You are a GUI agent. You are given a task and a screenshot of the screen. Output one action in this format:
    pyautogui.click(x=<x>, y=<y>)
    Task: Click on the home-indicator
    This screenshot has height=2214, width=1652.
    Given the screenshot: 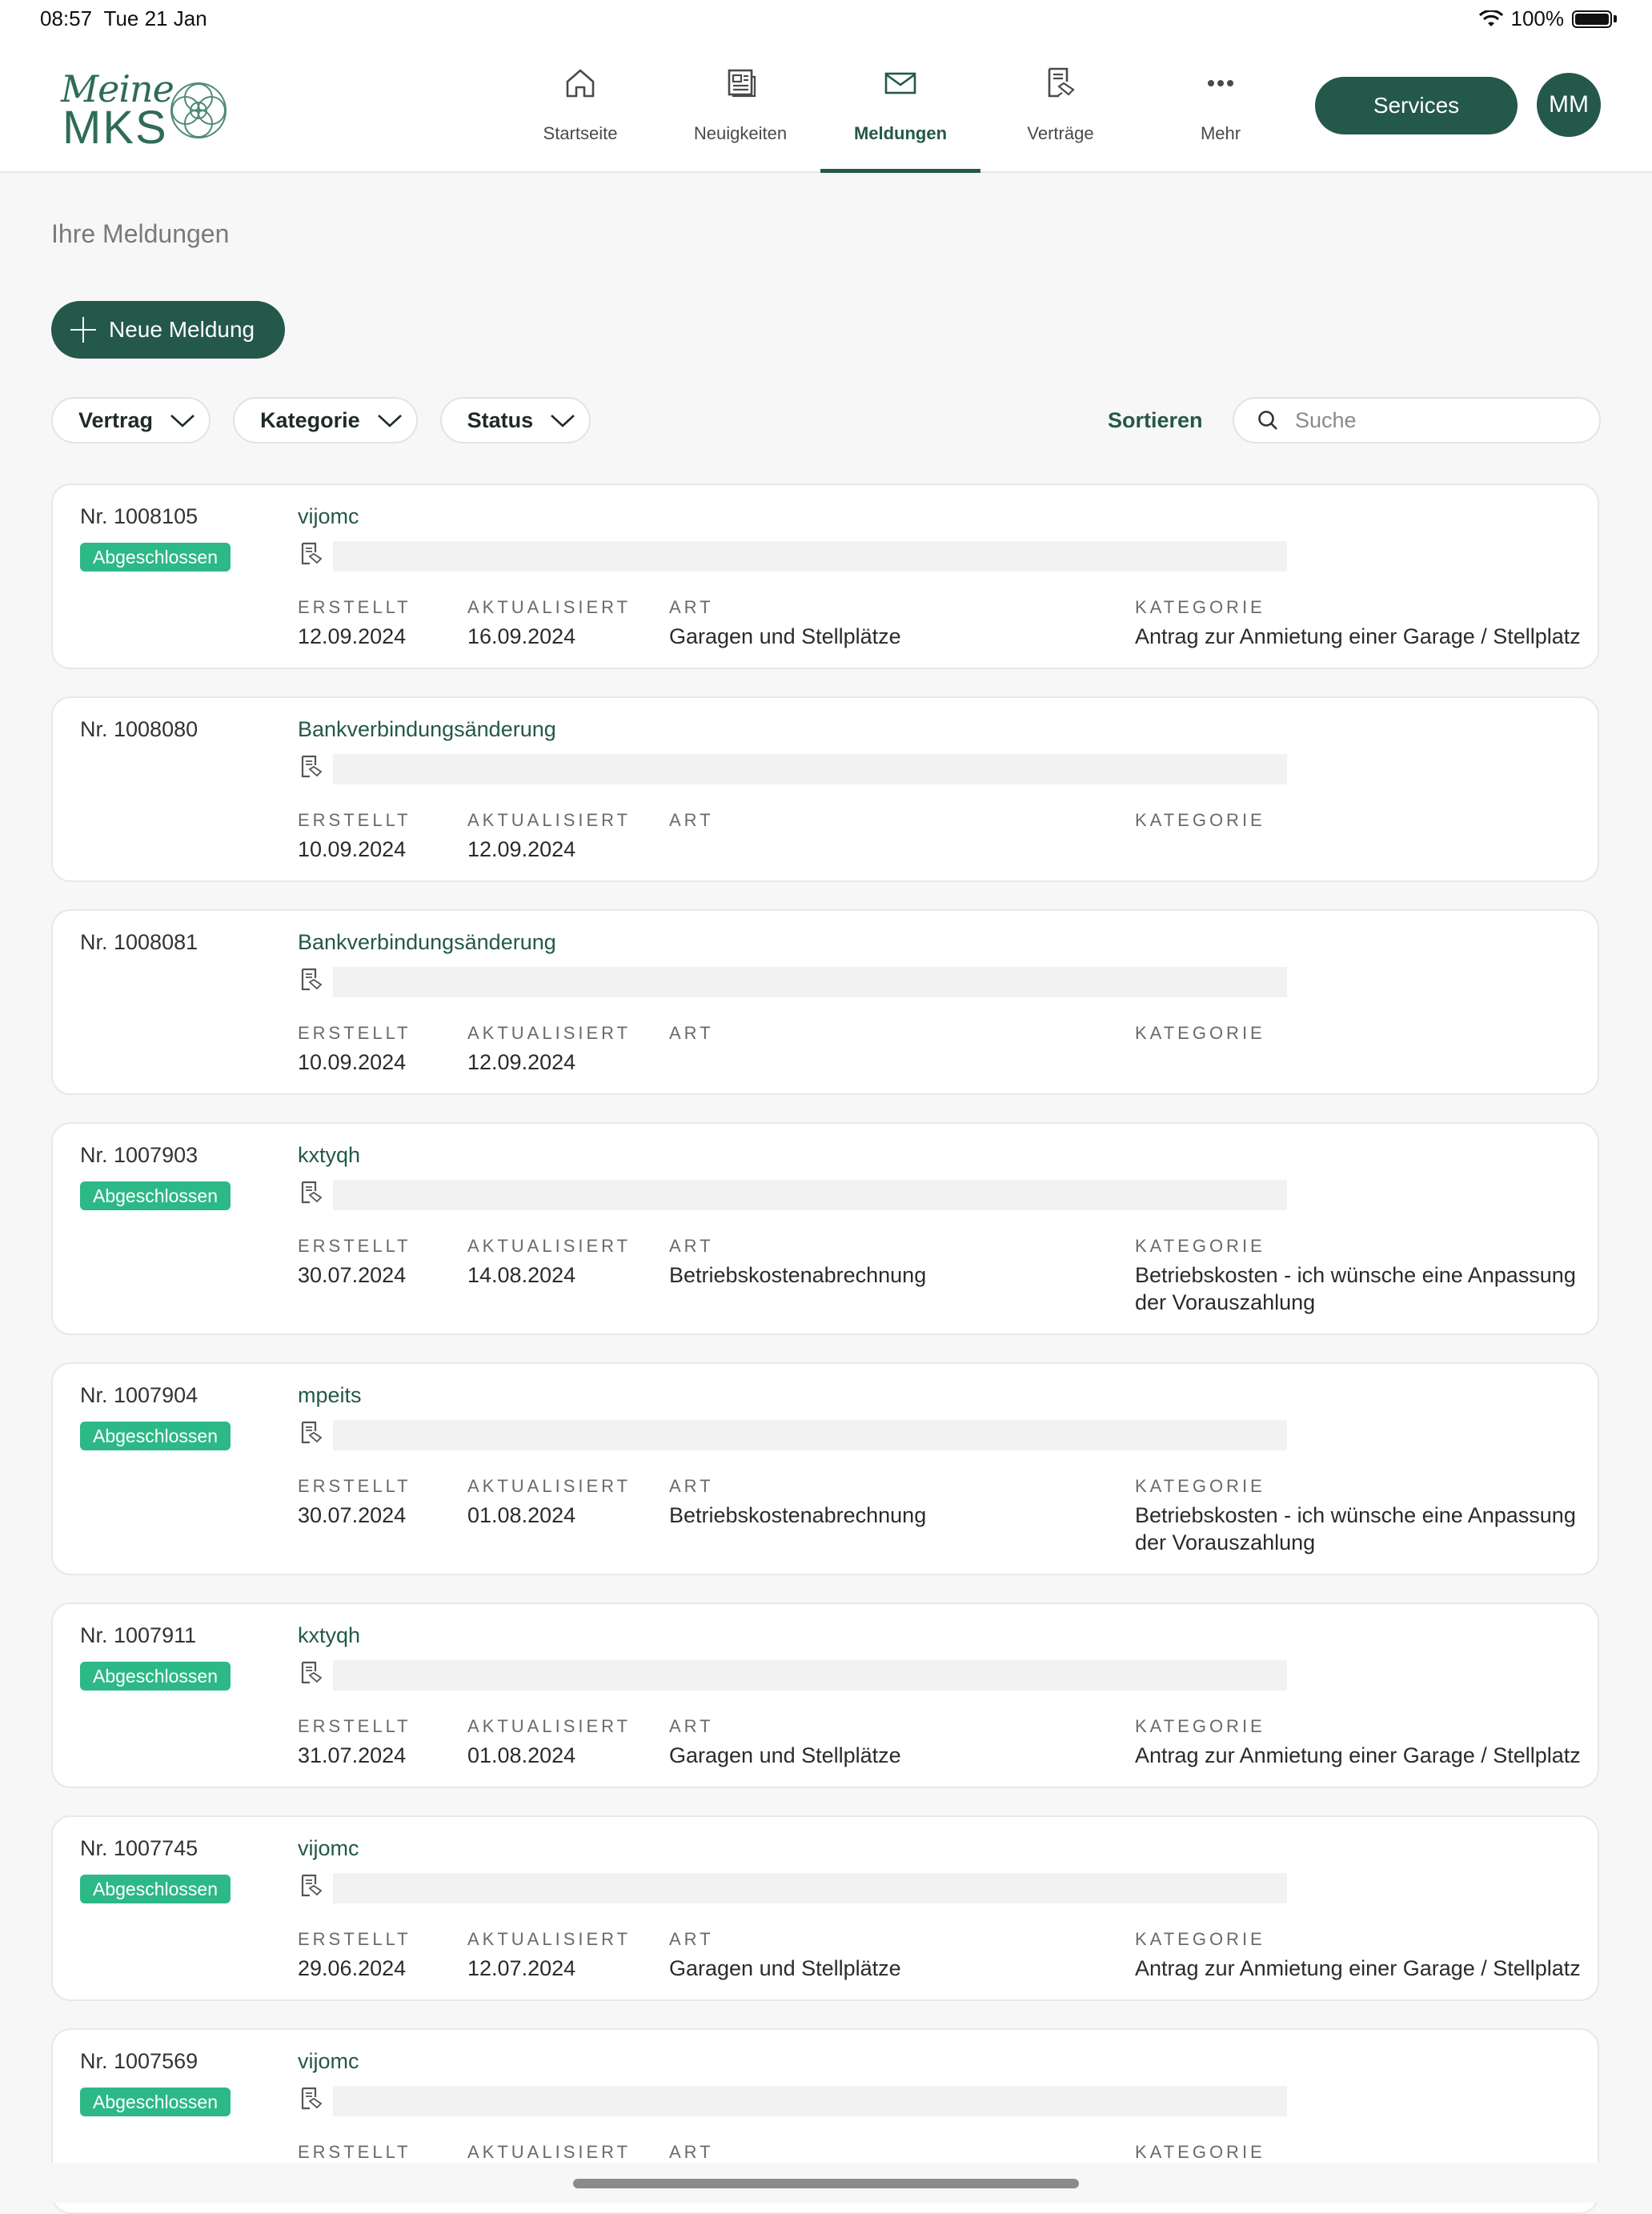 What is the action you would take?
    pyautogui.click(x=826, y=2183)
    